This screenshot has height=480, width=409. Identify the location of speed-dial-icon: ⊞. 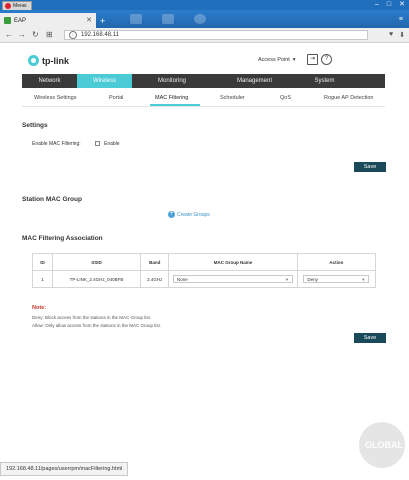
(49, 34).